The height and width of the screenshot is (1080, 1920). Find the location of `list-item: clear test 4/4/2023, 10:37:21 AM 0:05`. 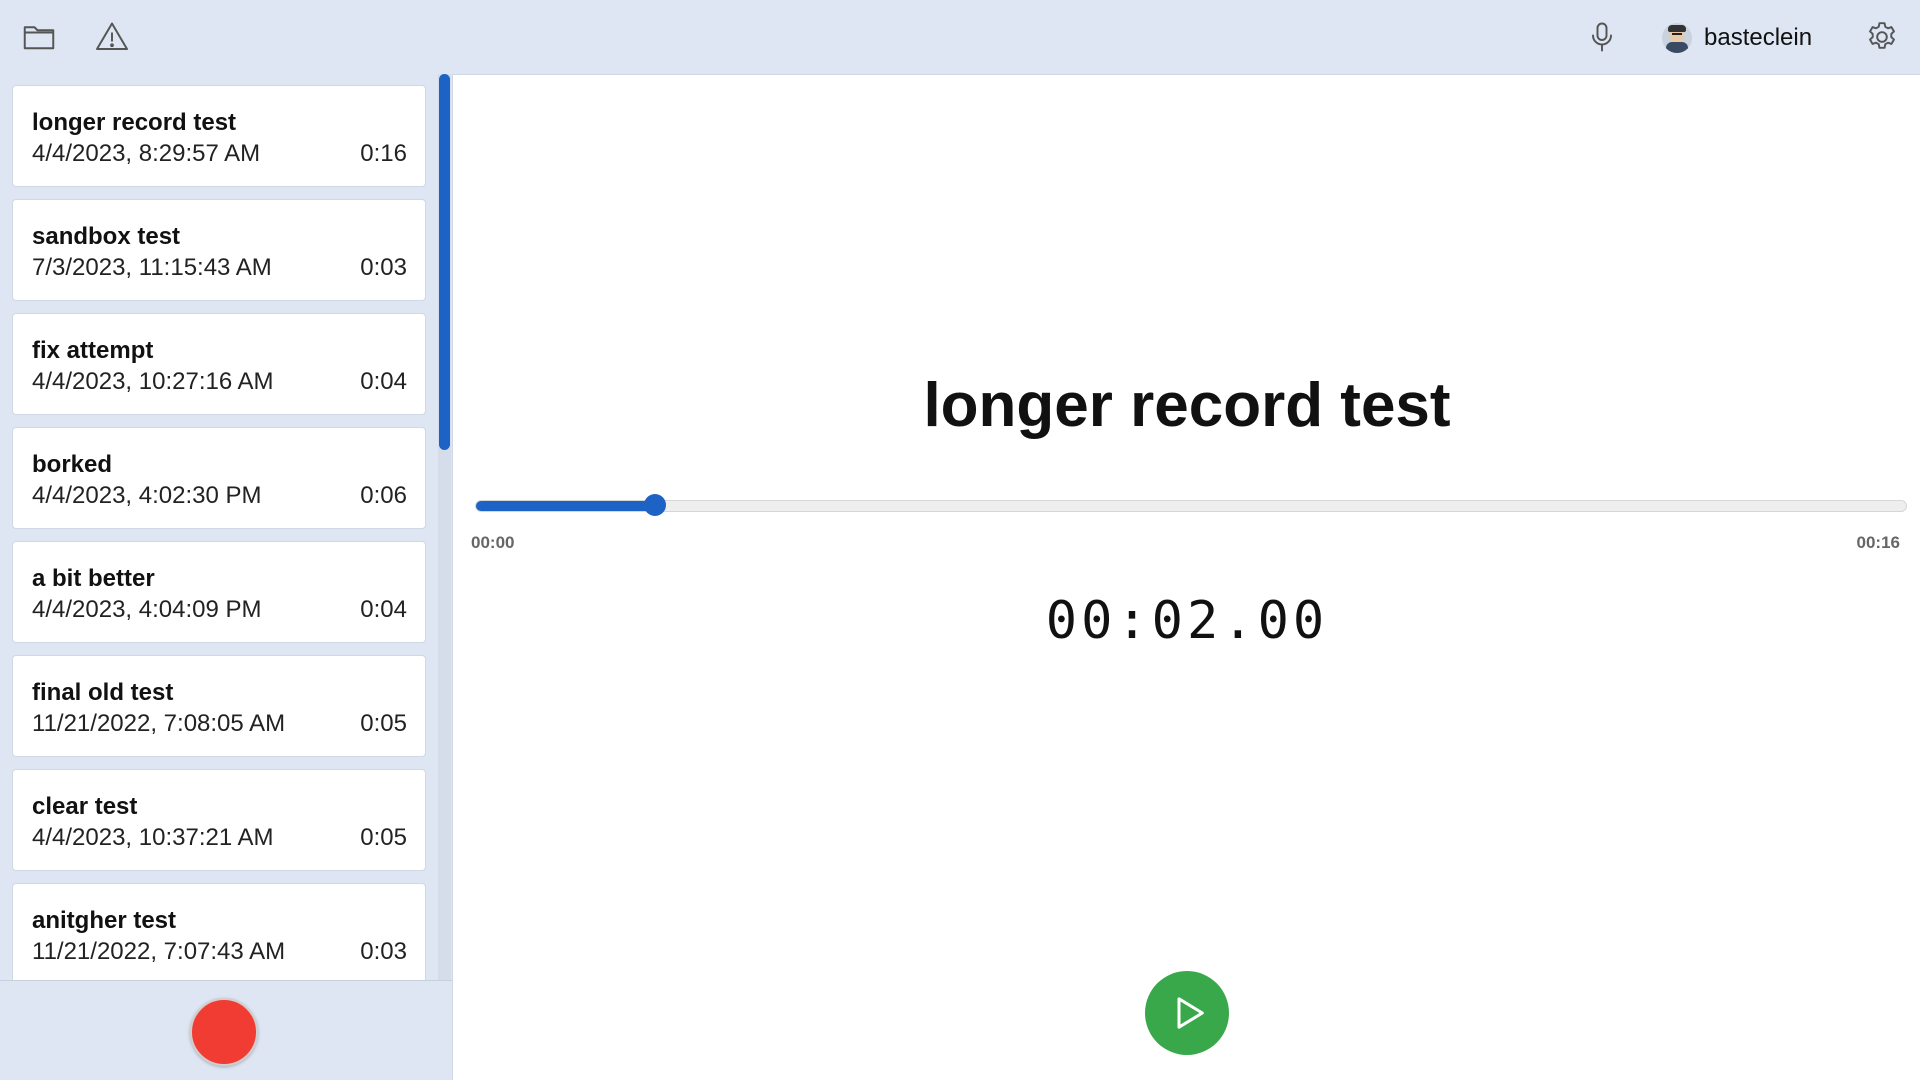

list-item: clear test 4/4/2023, 10:37:21 AM 0:05 is located at coordinates (219, 820).